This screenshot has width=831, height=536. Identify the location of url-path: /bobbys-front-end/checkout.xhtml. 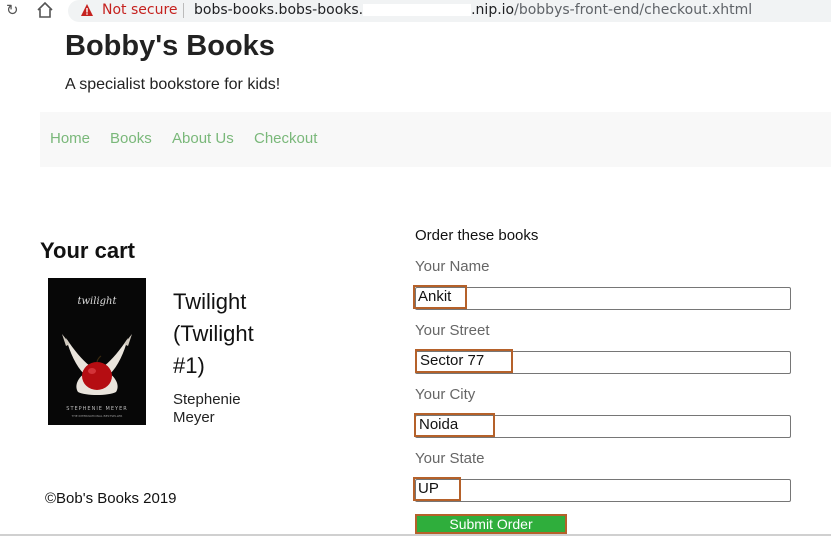
(633, 10).